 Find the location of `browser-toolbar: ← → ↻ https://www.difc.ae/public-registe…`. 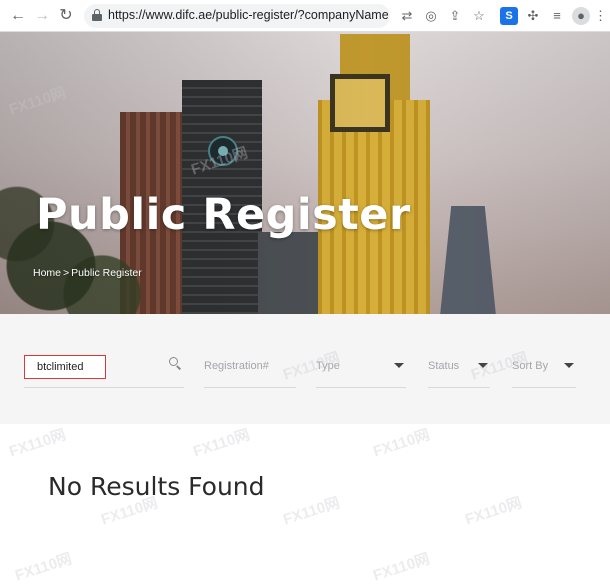

browser-toolbar: ← → ↻ https://www.difc.ae/public-registe… is located at coordinates (305, 16).